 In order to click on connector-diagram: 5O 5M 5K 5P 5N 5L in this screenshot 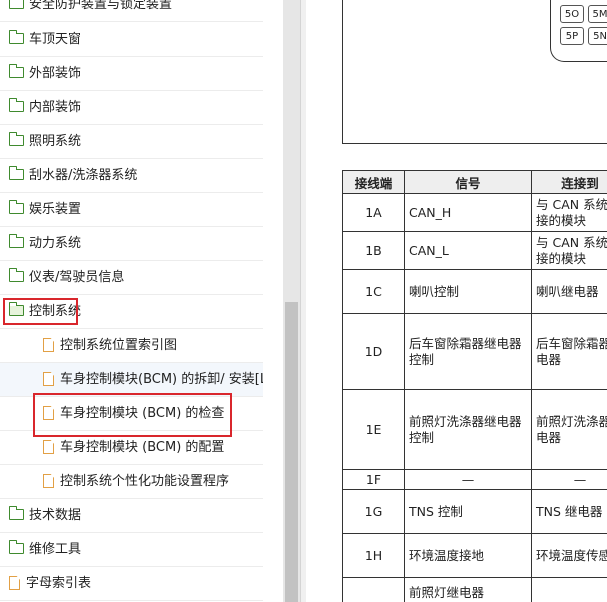, I will do `click(474, 72)`.